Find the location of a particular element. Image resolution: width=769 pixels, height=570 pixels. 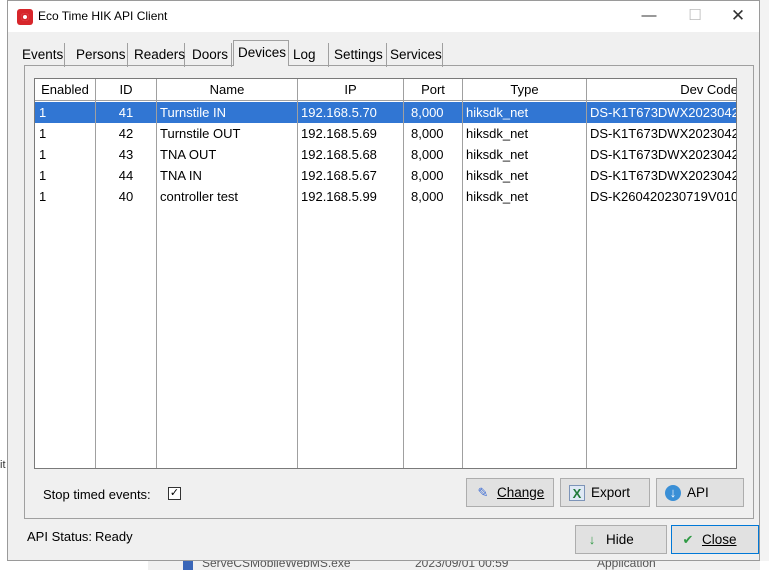

cell-ip: 192.168.5.67 is located at coordinates (339, 175).